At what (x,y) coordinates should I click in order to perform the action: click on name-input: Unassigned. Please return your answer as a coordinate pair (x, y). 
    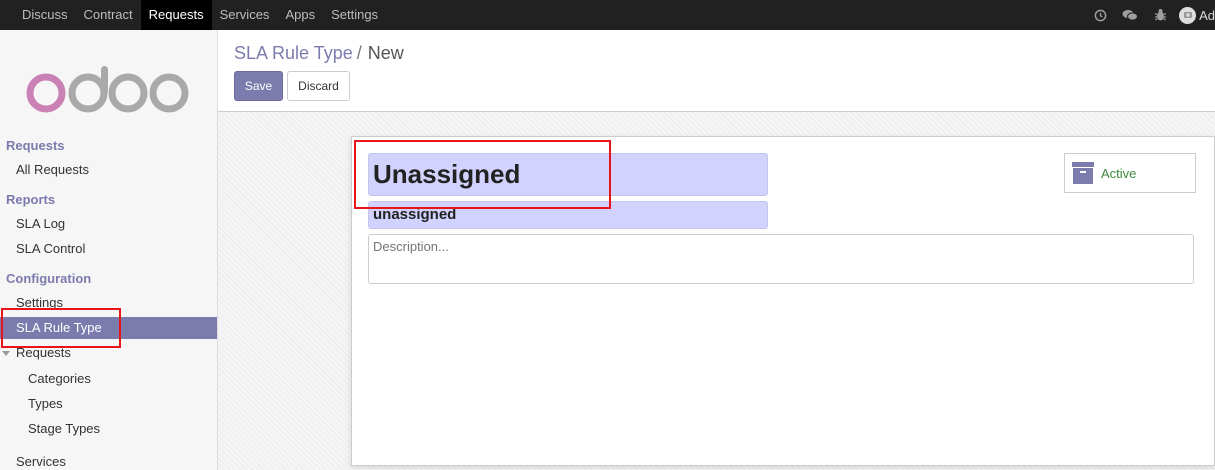
    Looking at the image, I should click on (568, 174).